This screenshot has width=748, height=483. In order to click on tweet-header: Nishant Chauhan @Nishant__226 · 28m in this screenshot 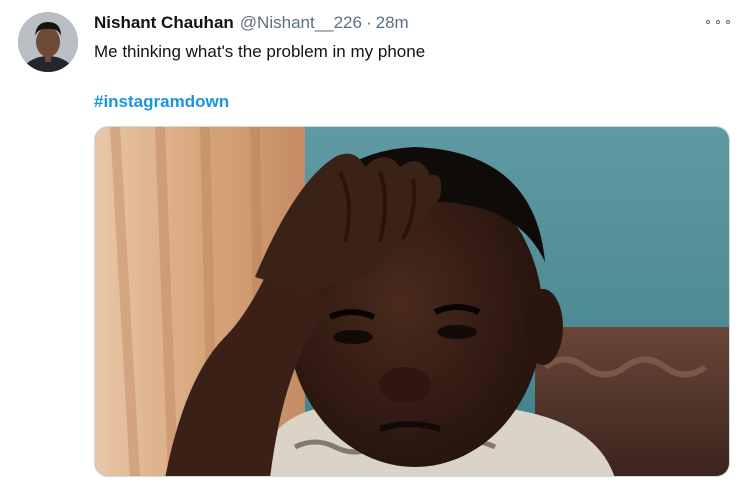, I will do `click(251, 25)`.